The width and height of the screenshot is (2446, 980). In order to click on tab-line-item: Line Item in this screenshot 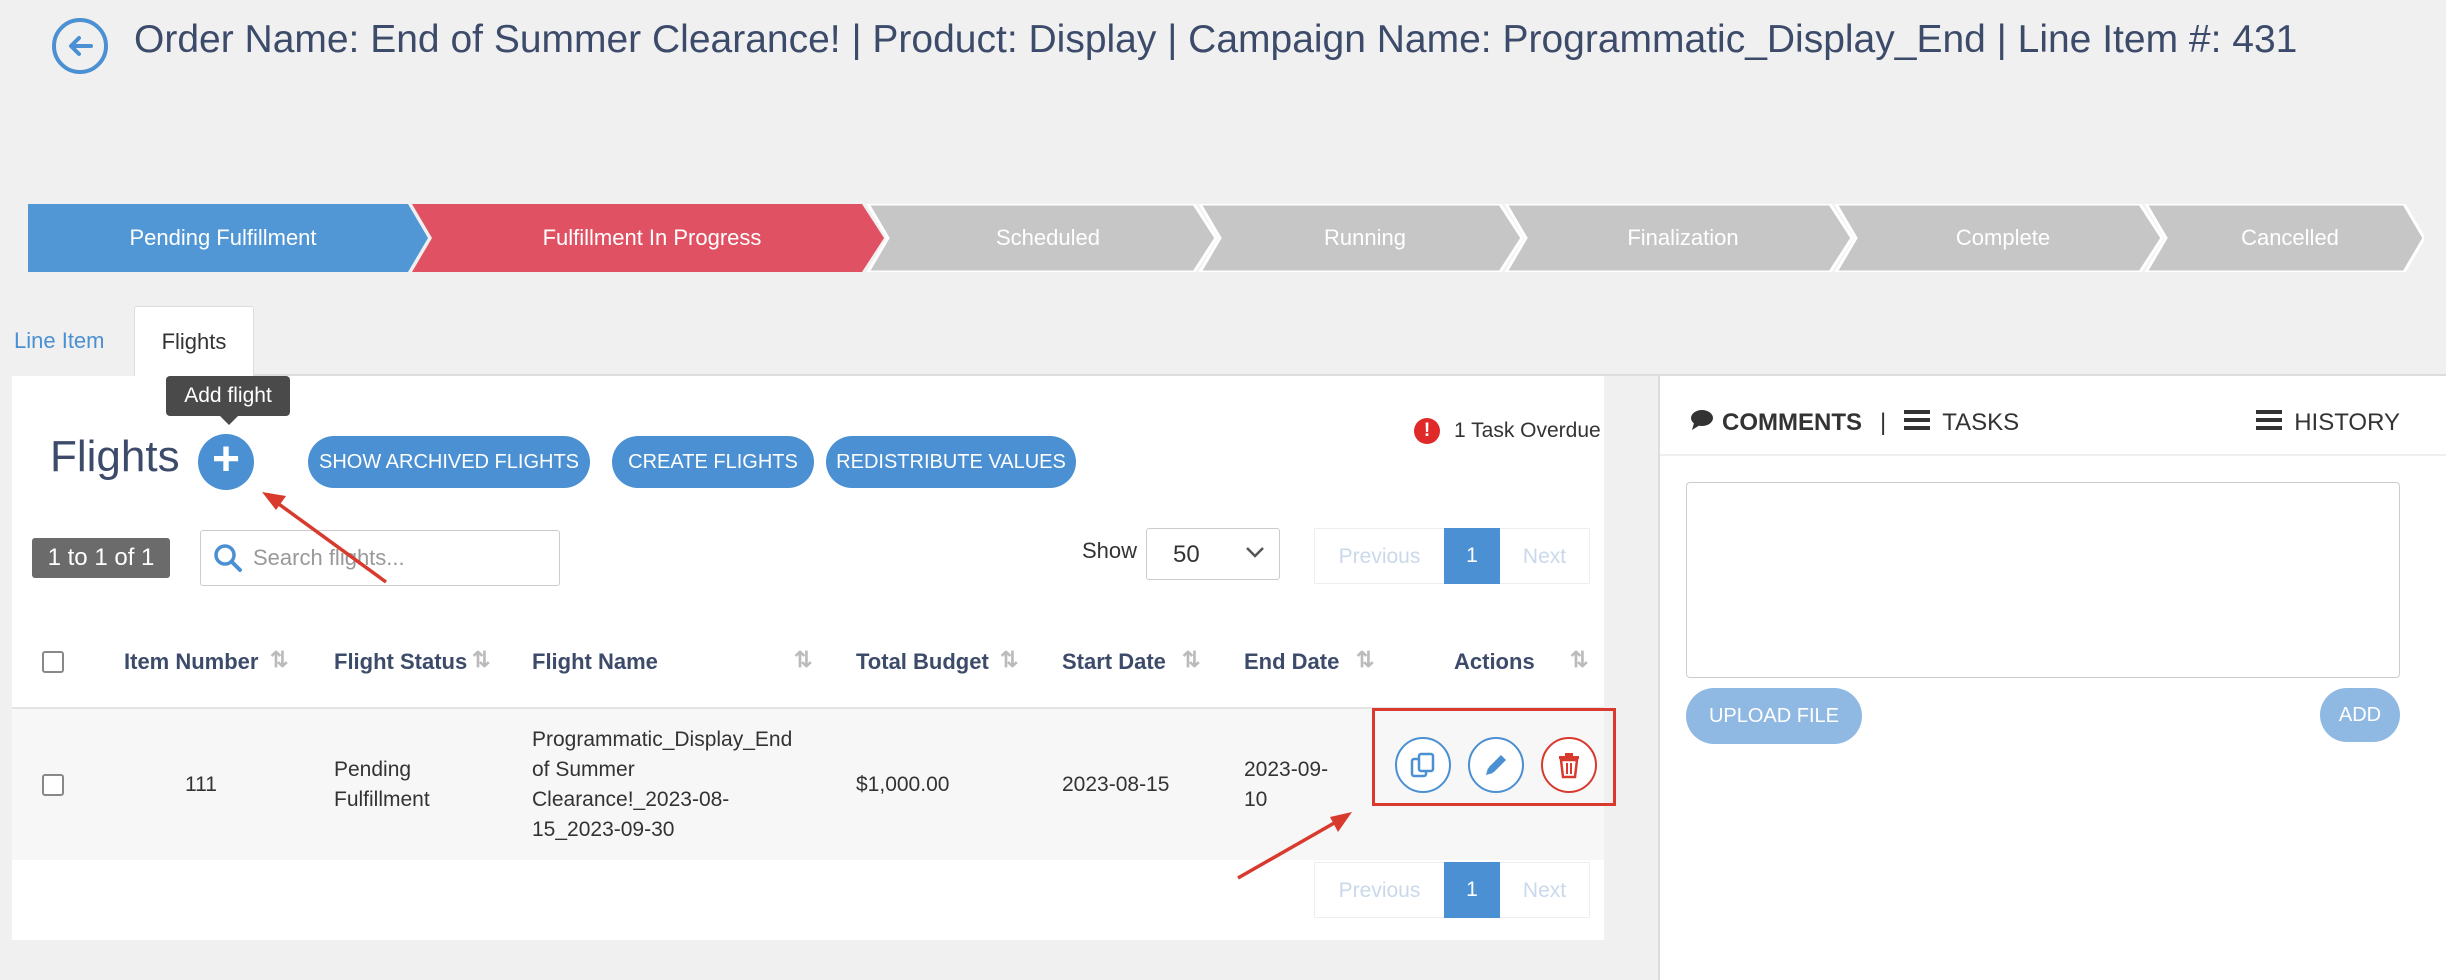, I will do `click(67, 341)`.